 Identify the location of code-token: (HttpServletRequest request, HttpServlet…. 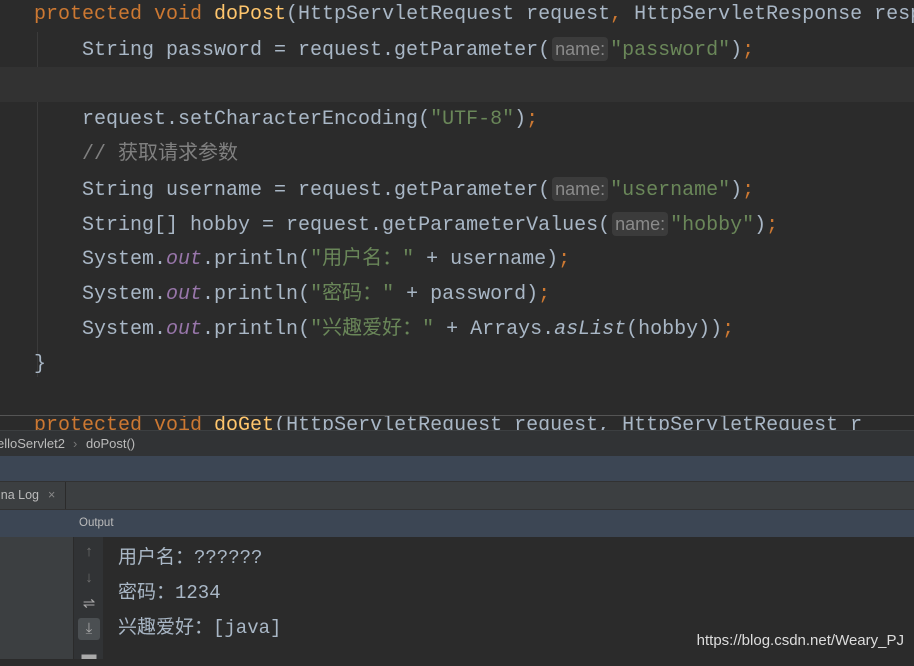
(568, 423).